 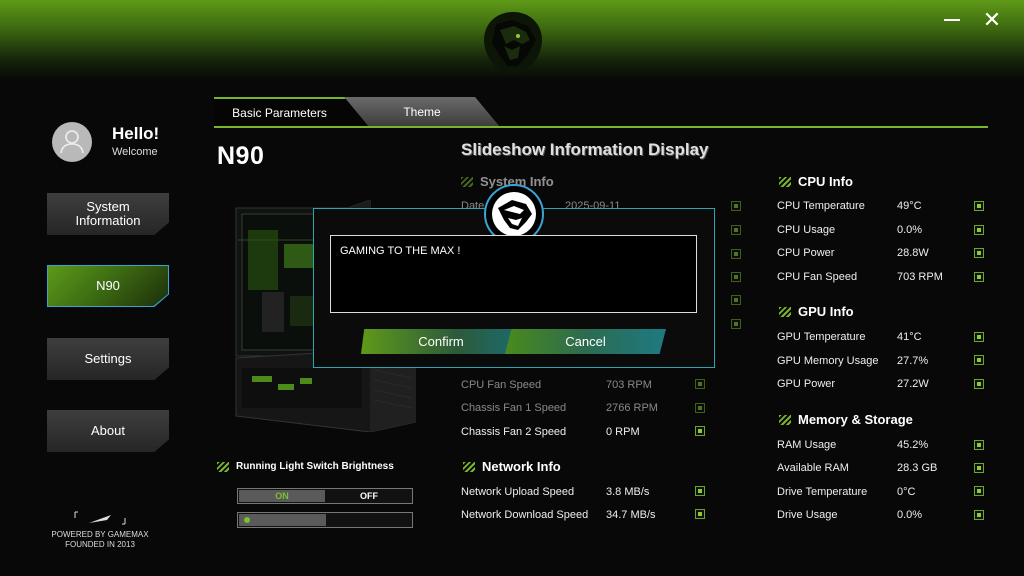 What do you see at coordinates (422, 112) in the screenshot?
I see `tab-theme: Theme` at bounding box center [422, 112].